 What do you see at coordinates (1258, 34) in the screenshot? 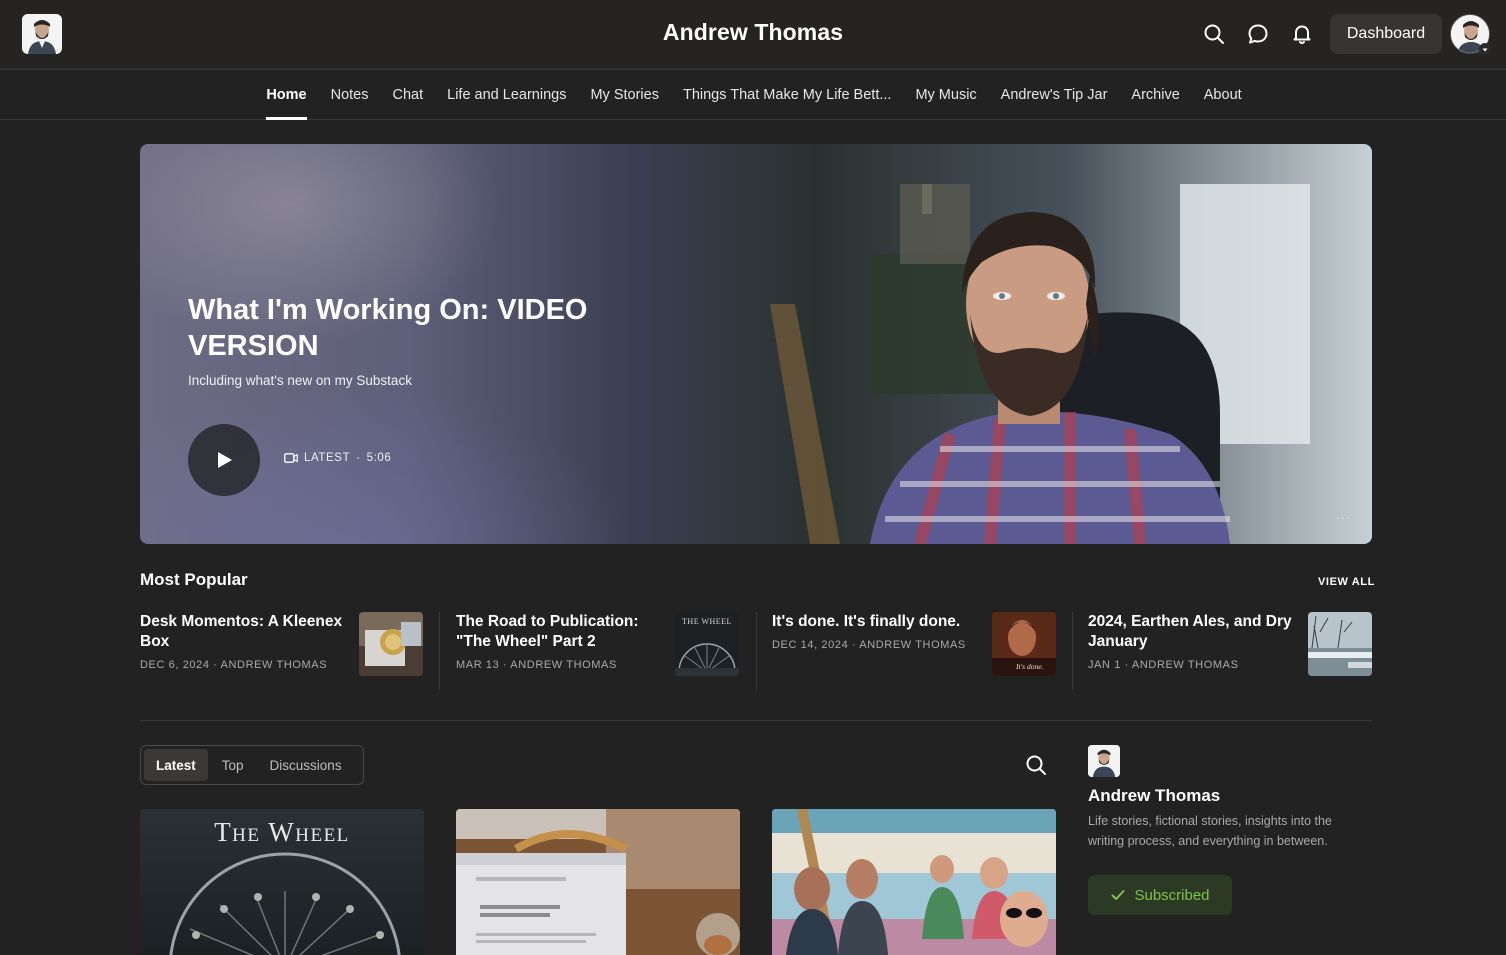
I see `chat-bubble-icon` at bounding box center [1258, 34].